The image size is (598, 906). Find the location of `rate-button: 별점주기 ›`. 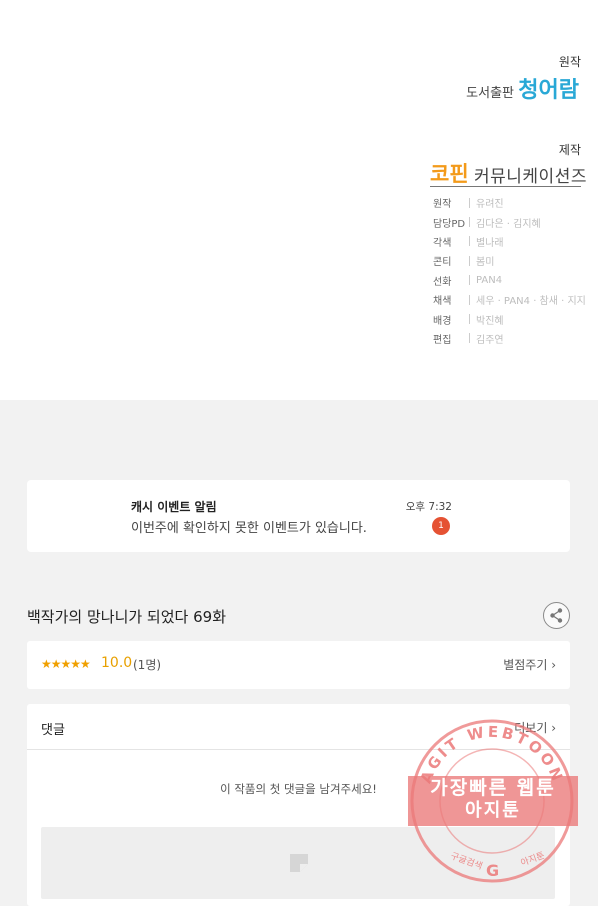

rate-button: 별점주기 › is located at coordinates (529, 664).